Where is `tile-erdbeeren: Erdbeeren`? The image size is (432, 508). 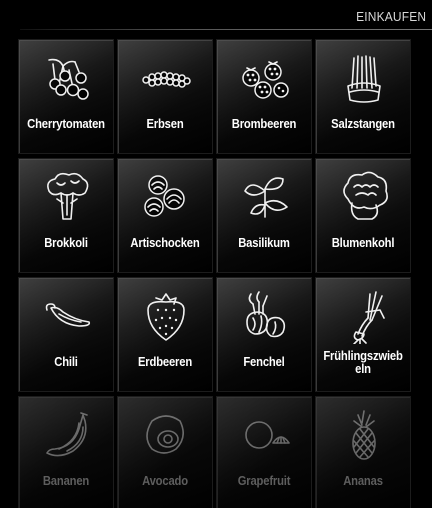 tile-erdbeeren: Erdbeeren is located at coordinates (165, 334).